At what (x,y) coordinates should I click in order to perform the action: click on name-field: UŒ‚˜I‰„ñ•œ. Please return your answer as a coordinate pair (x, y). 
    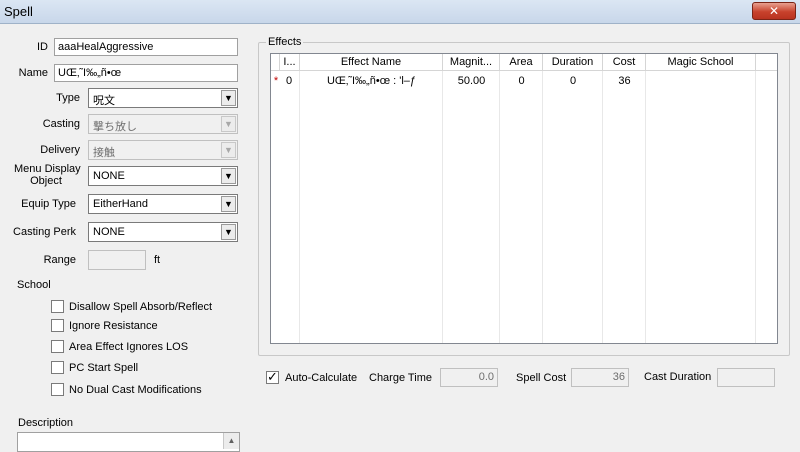
    Looking at the image, I should click on (146, 73).